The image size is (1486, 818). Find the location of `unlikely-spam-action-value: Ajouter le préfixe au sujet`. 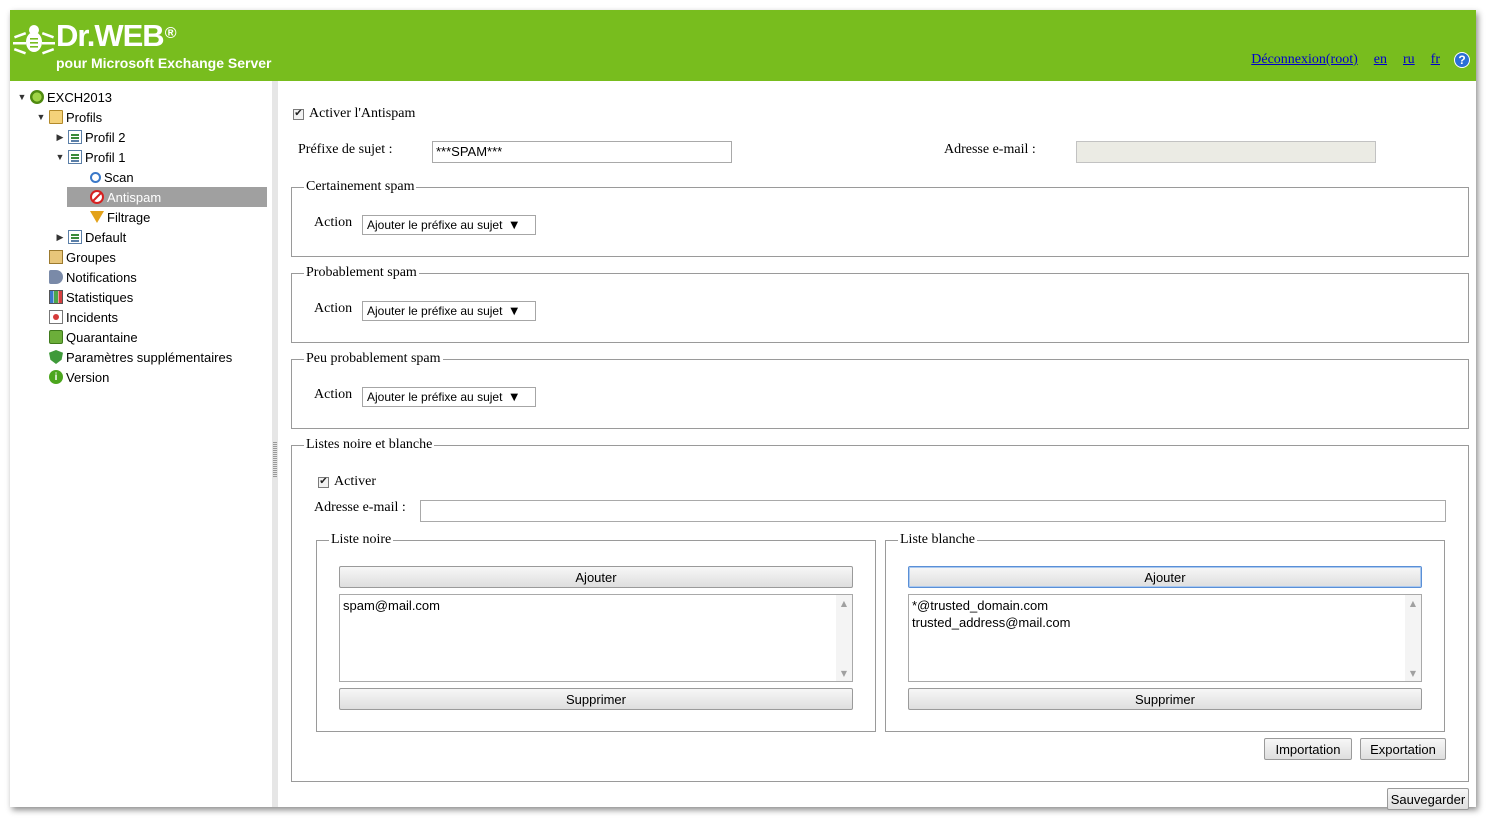

unlikely-spam-action-value: Ajouter le préfixe au sujet is located at coordinates (435, 397).